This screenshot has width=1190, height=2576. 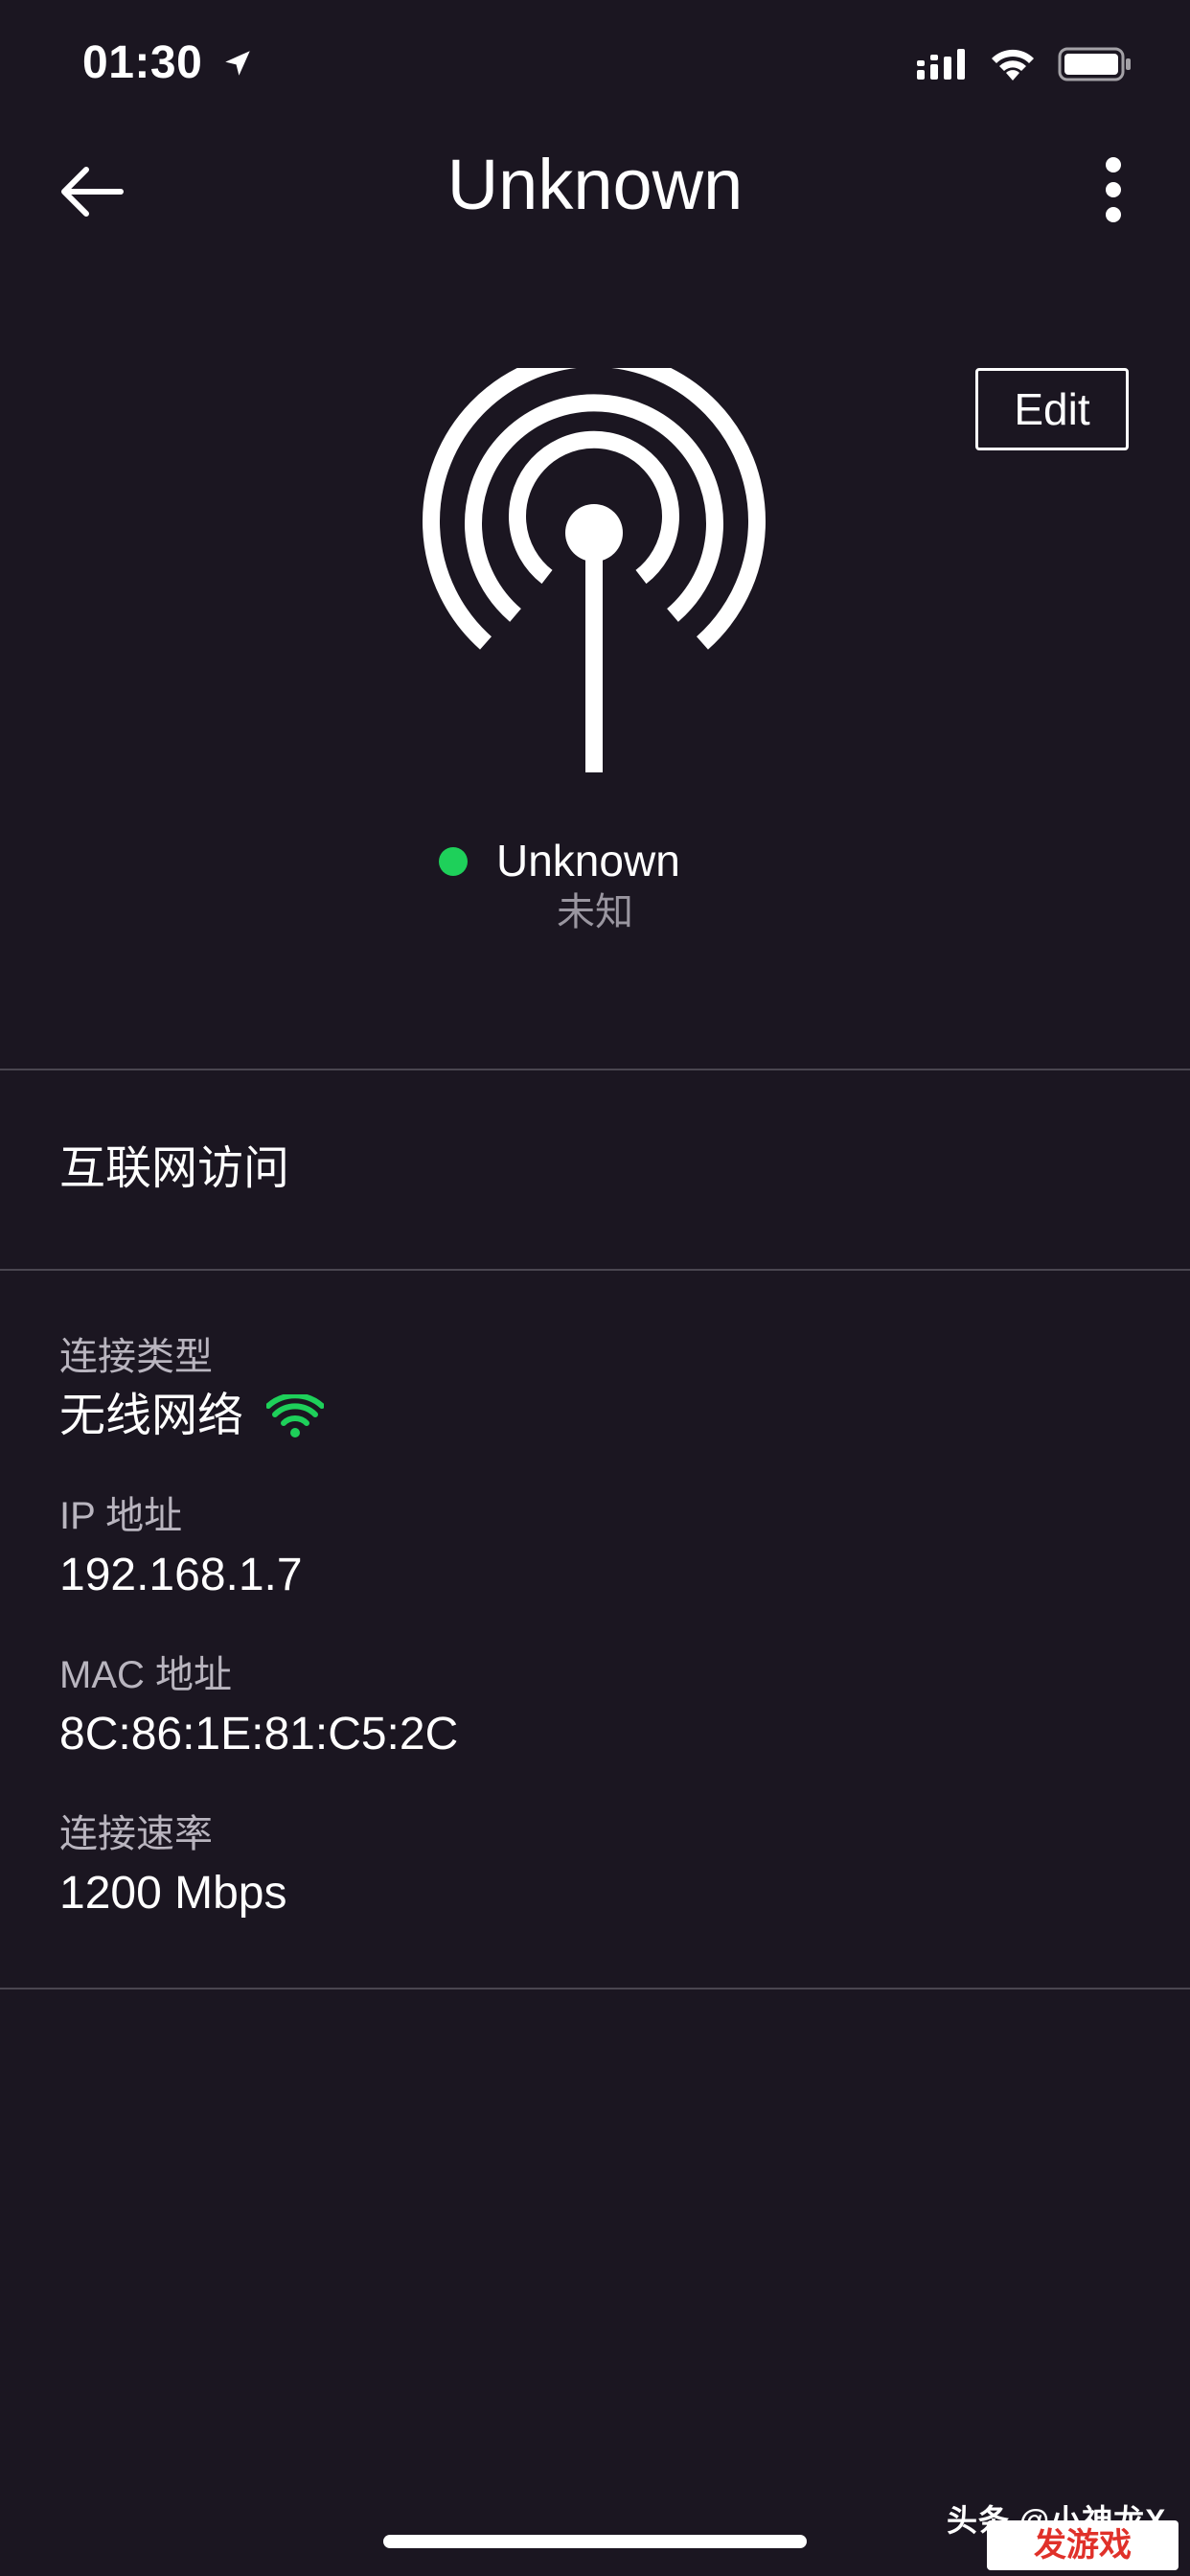 What do you see at coordinates (181, 1575) in the screenshot?
I see `ip-address-value: 192.168.1.7` at bounding box center [181, 1575].